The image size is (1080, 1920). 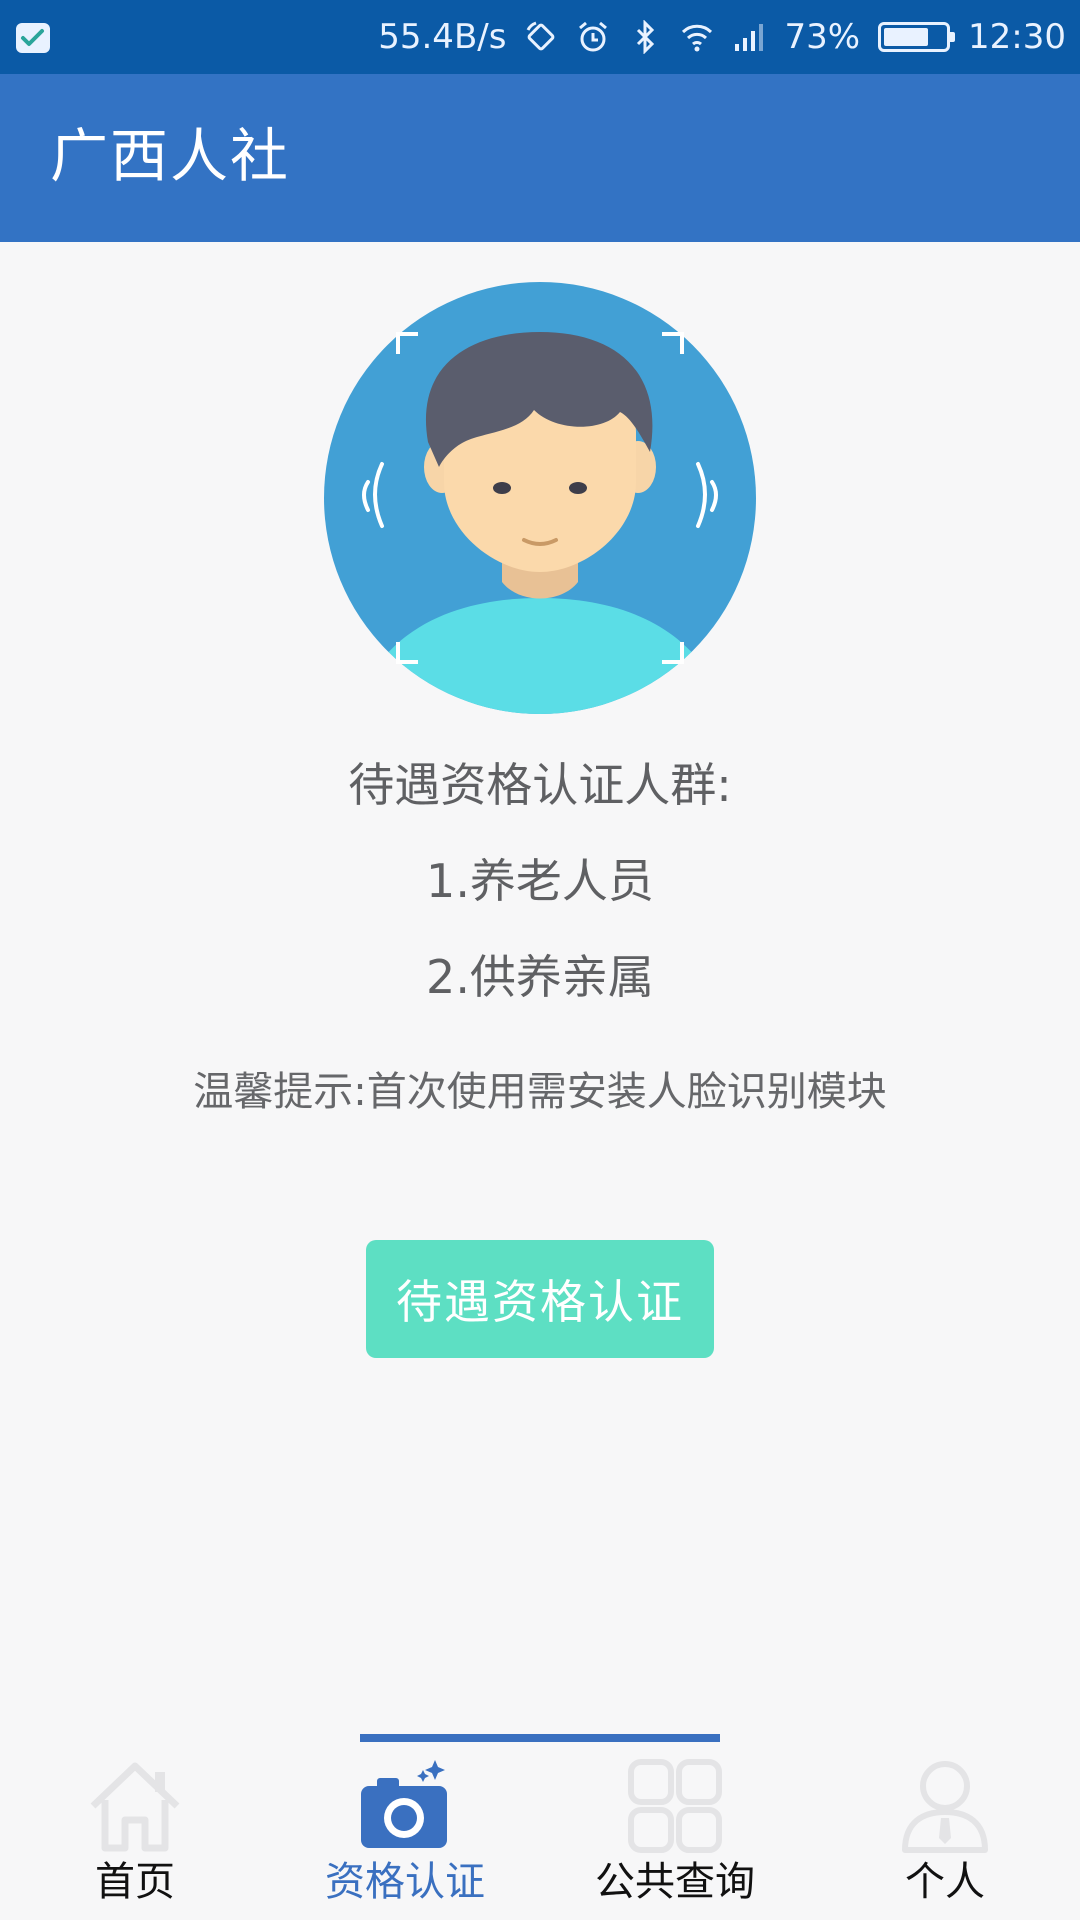 I want to click on app-bar: 广西人社, so click(x=540, y=158).